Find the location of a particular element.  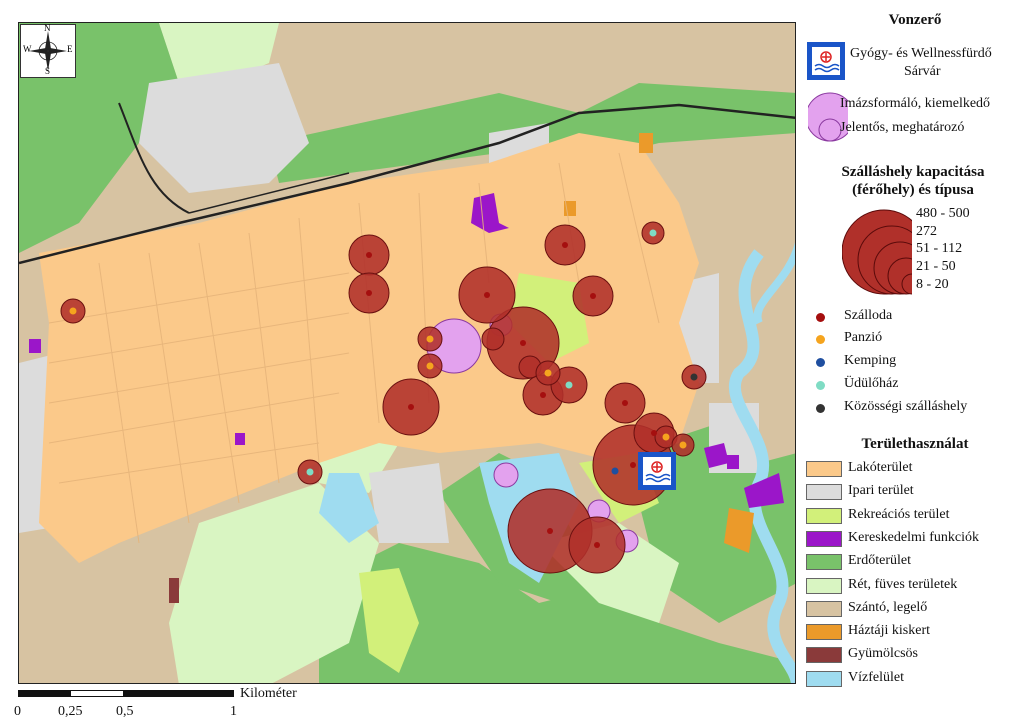

legend-spa-name: Gyógy- és Wellnessfürdő is located at coordinates (921, 53).